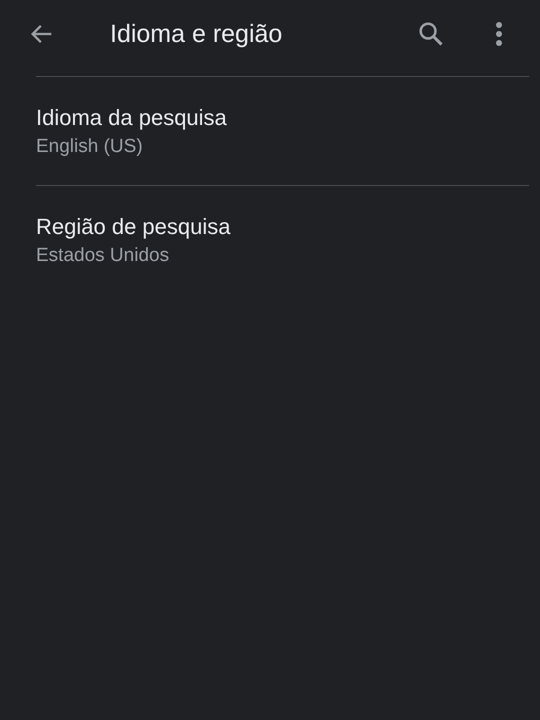 This screenshot has width=540, height=720. What do you see at coordinates (133, 227) in the screenshot?
I see `setting-title: Região de pesquisa` at bounding box center [133, 227].